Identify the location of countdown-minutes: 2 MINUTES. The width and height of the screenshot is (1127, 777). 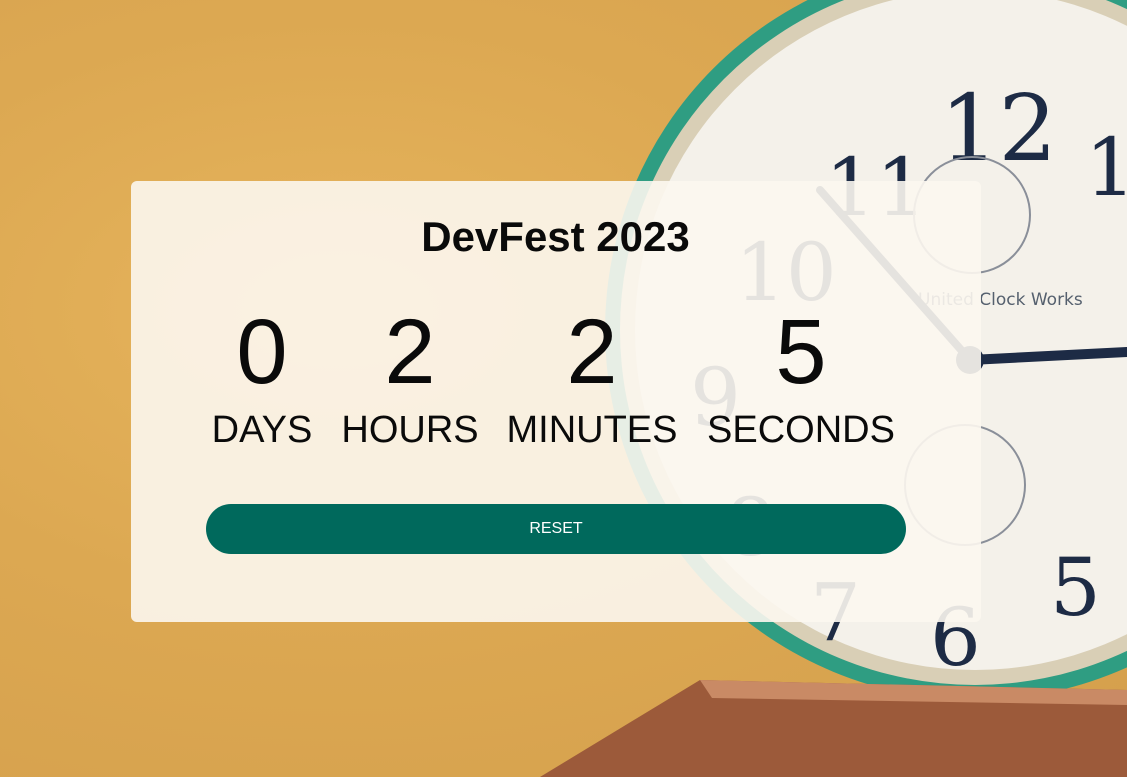
(592, 376).